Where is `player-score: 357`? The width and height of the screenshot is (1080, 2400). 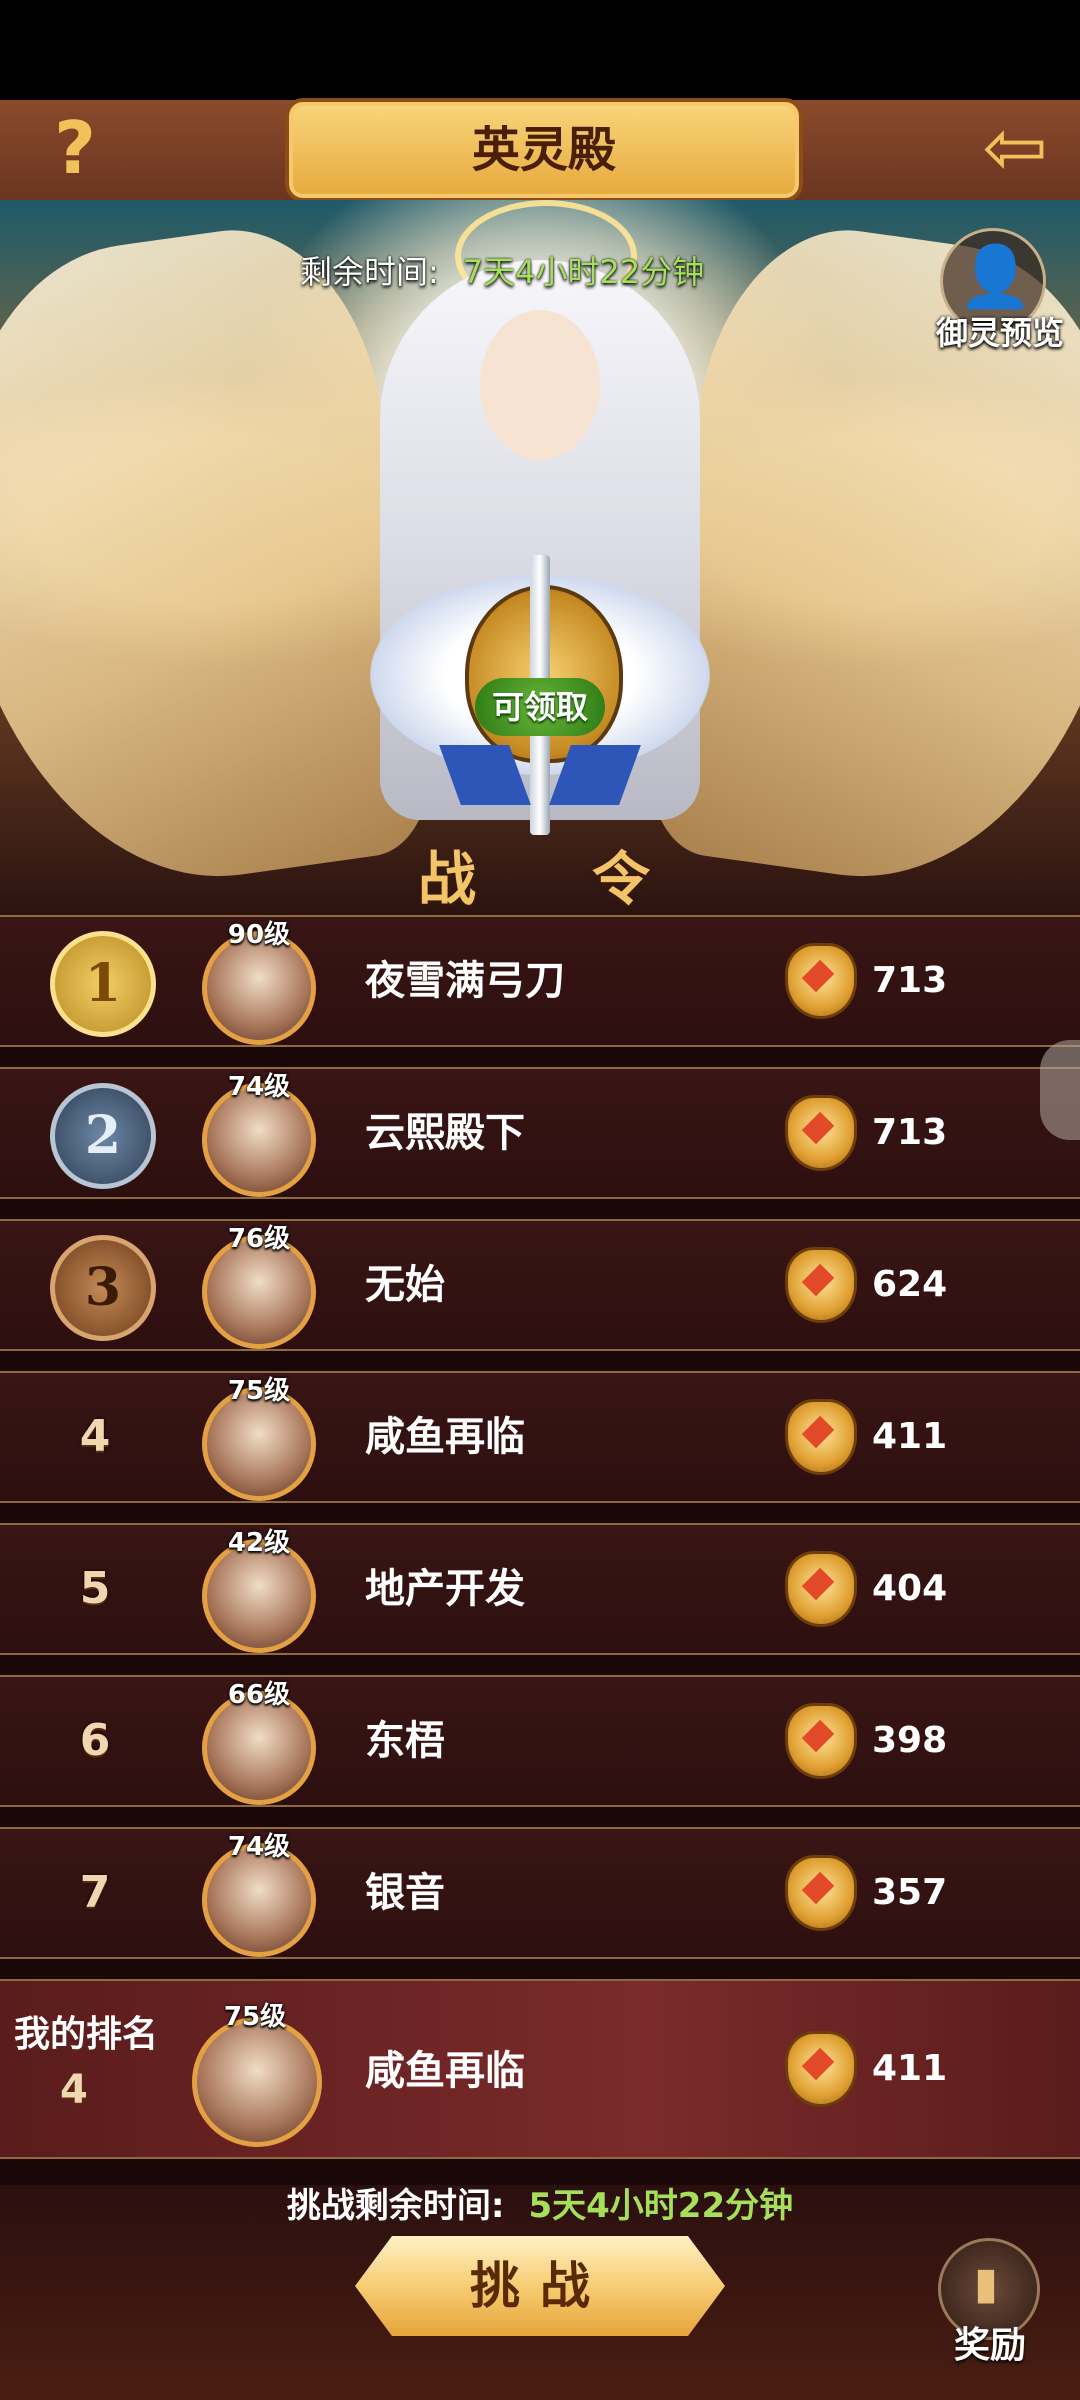
player-score: 357 is located at coordinates (910, 1892).